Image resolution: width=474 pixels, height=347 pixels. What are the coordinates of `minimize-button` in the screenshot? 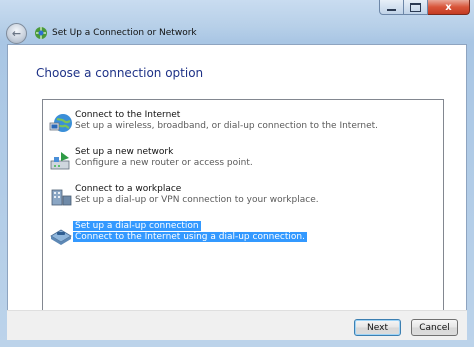 It's located at (391, 7).